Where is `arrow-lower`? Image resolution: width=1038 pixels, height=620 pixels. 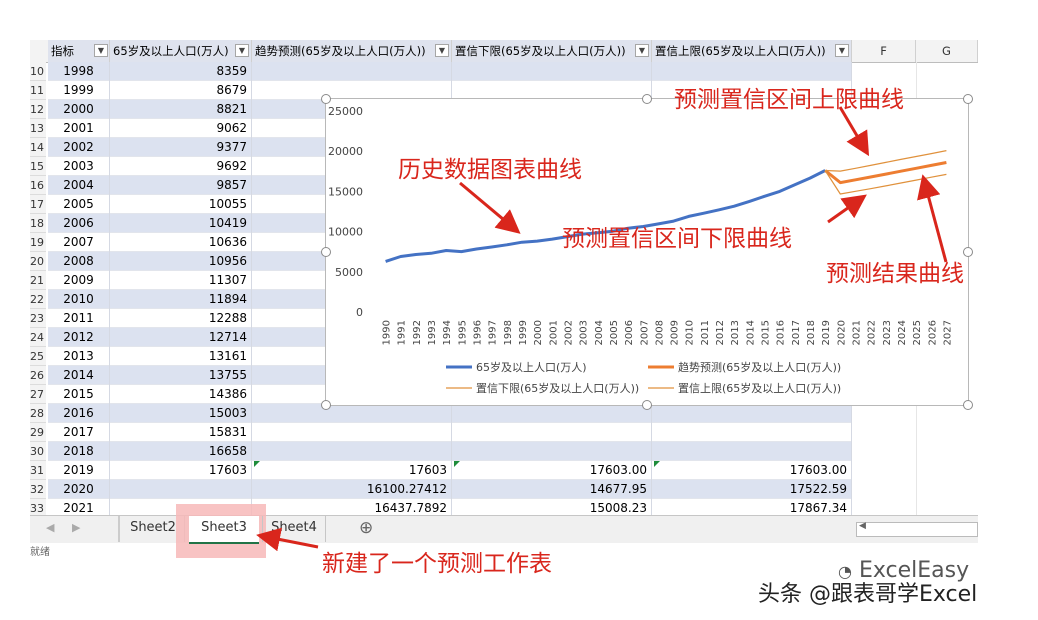 arrow-lower is located at coordinates (847, 209).